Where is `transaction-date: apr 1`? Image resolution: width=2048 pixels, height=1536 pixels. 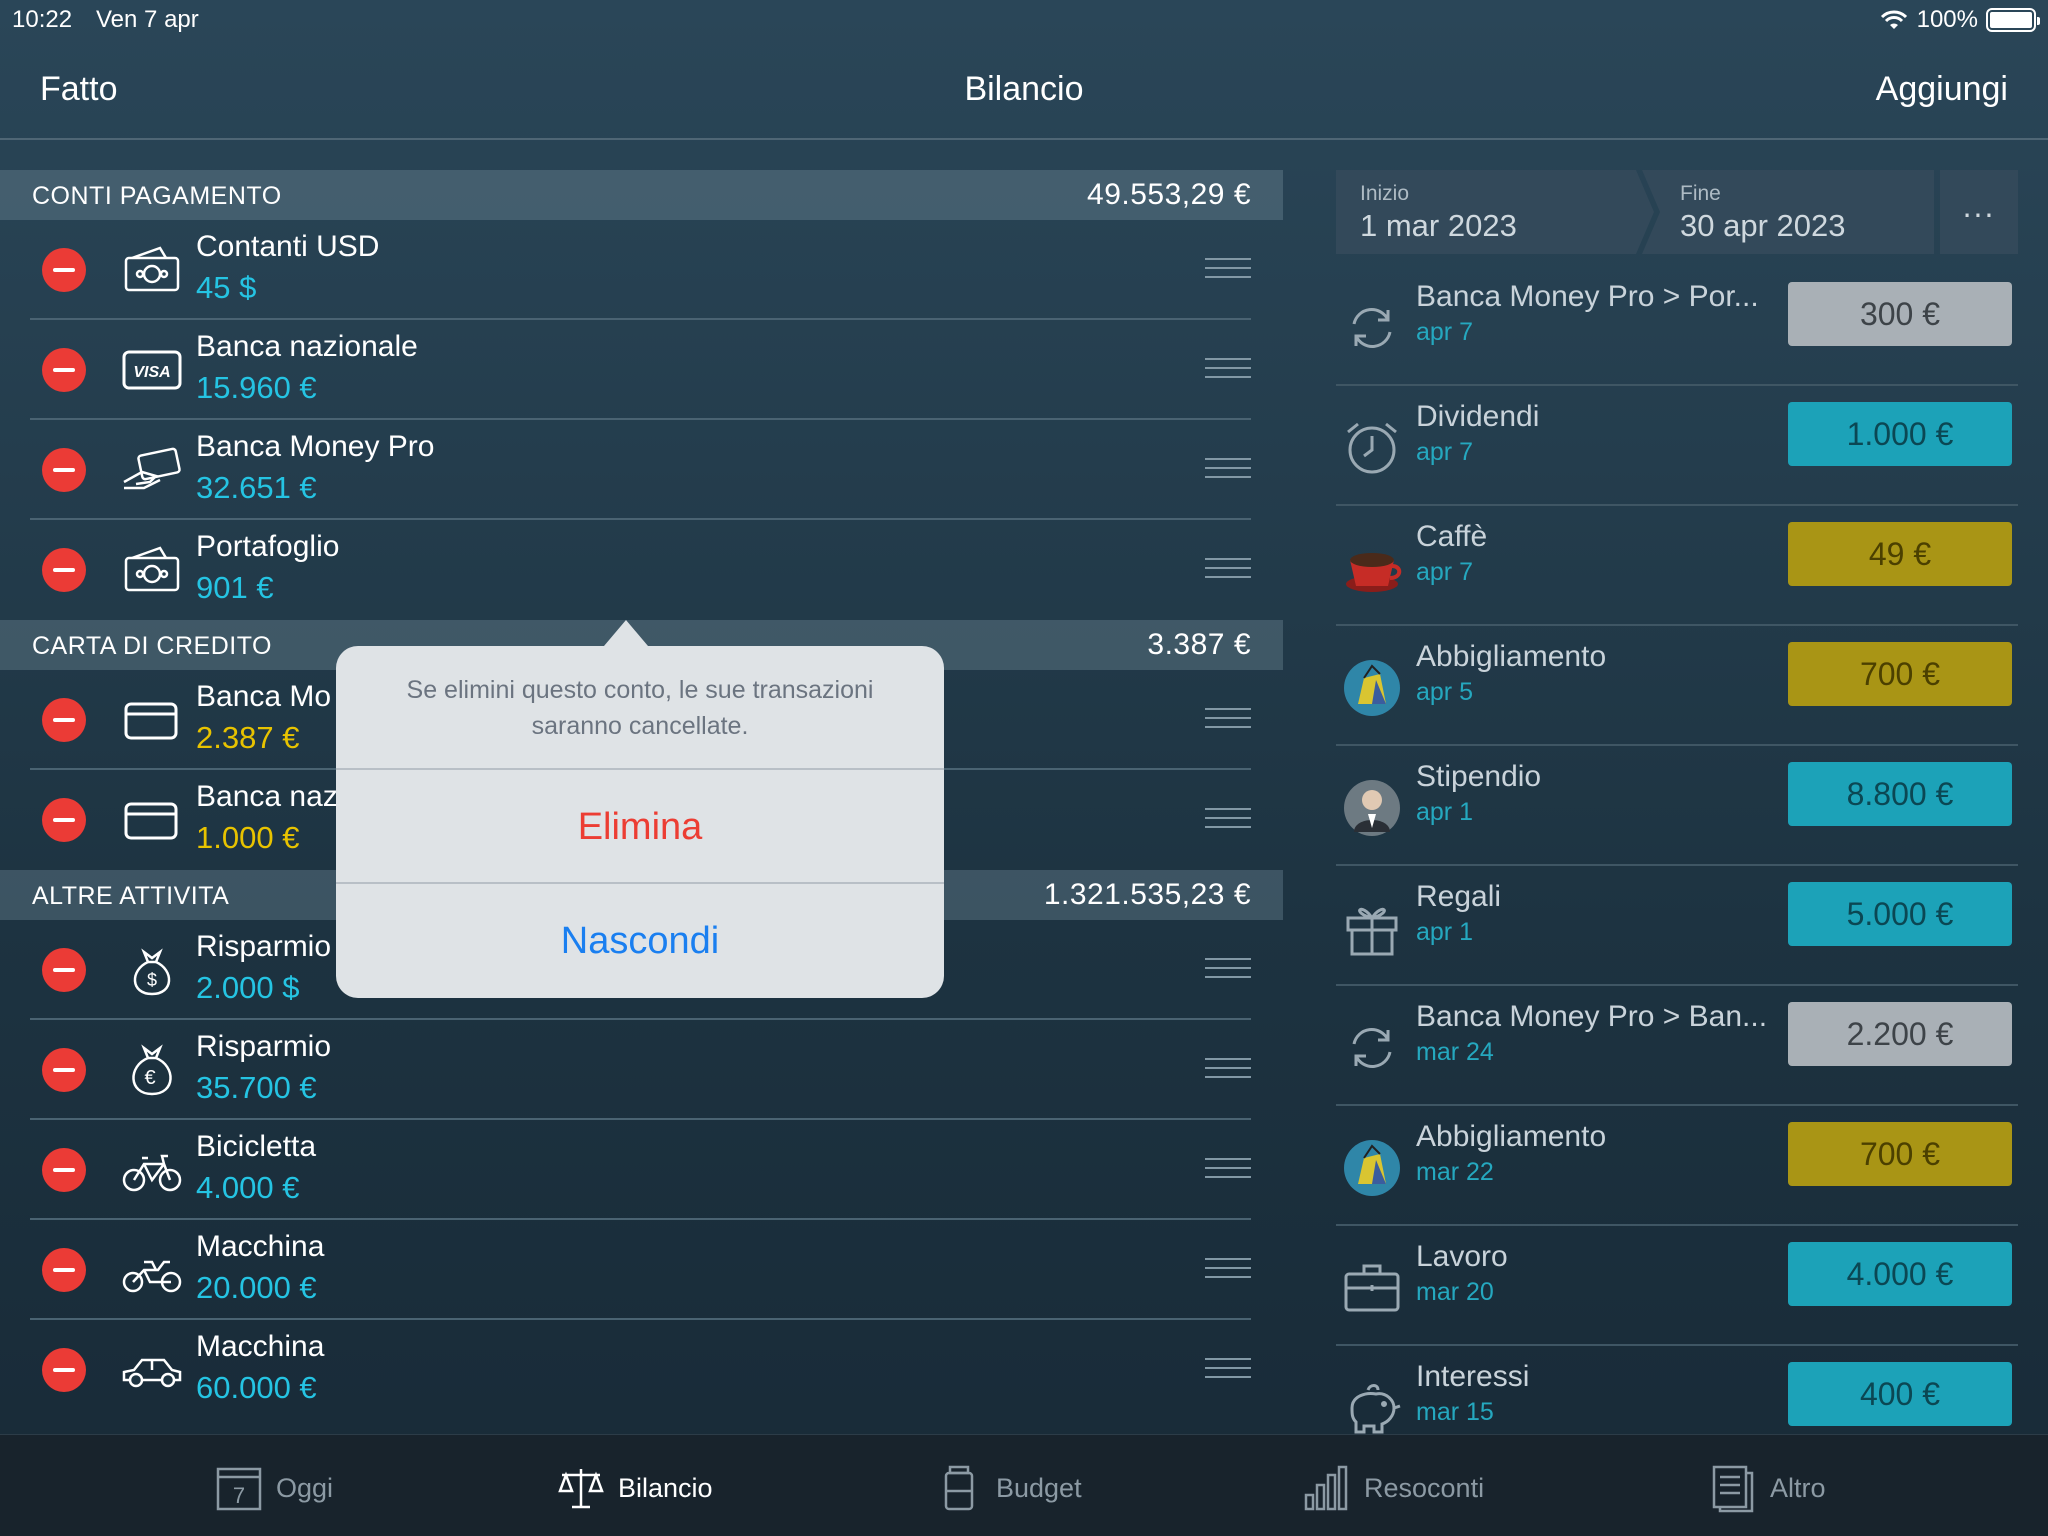
transaction-date: apr 1 is located at coordinates (1444, 932).